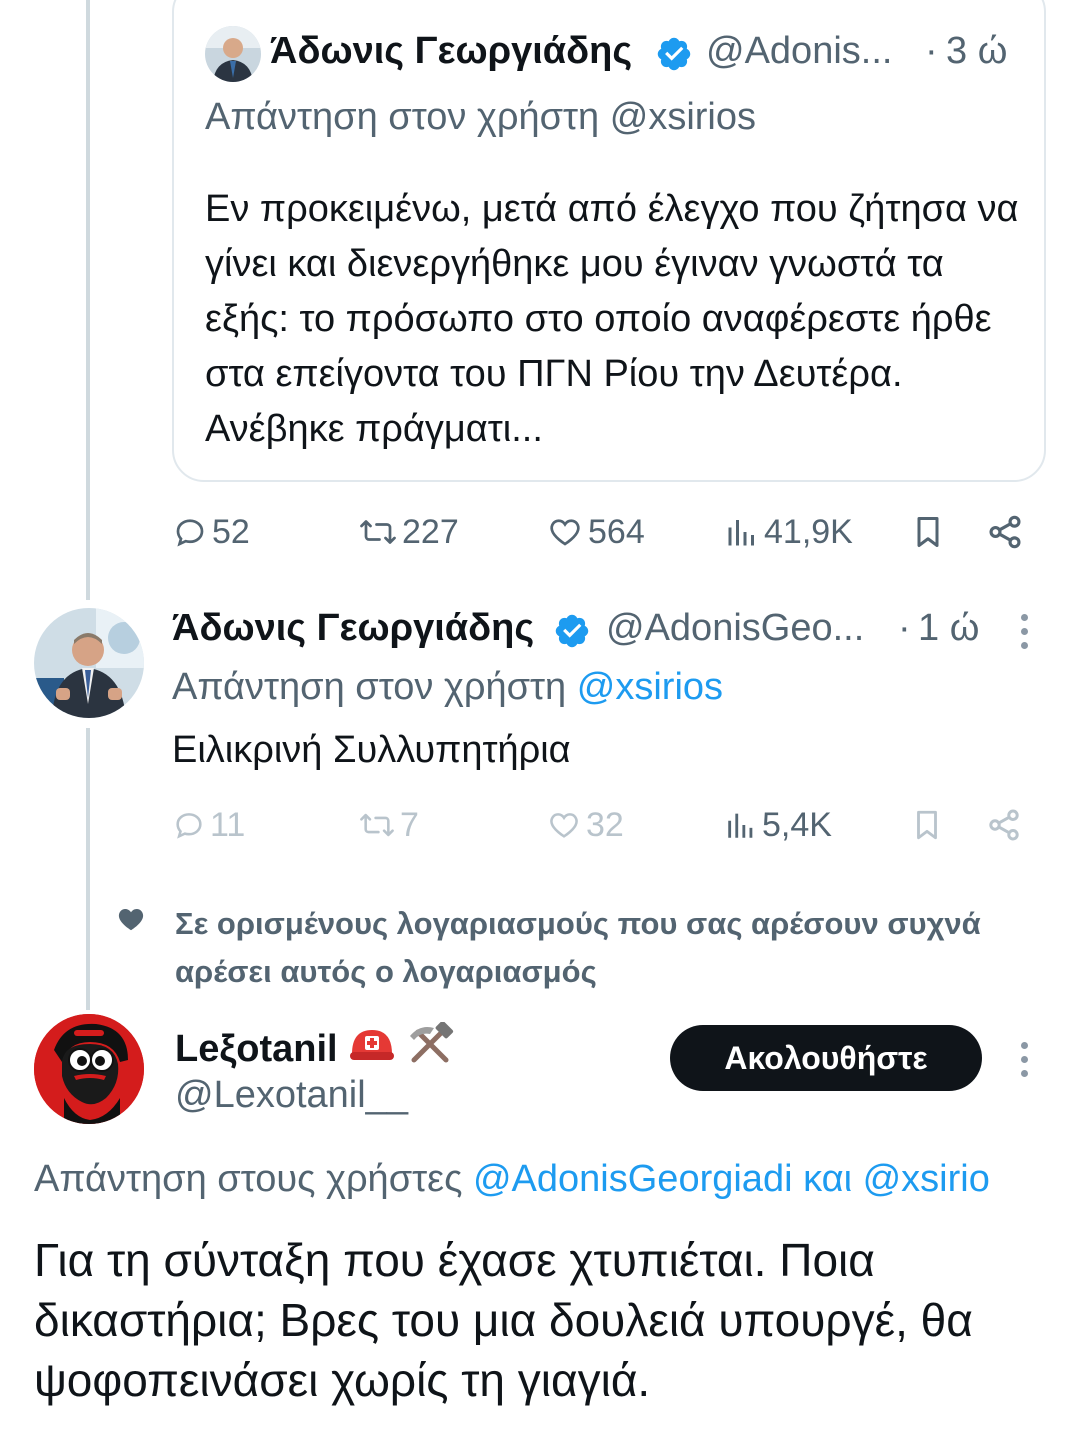 Image resolution: width=1072 pixels, height=1438 pixels. I want to click on quoted-timestamp: 3 ώ, so click(976, 51).